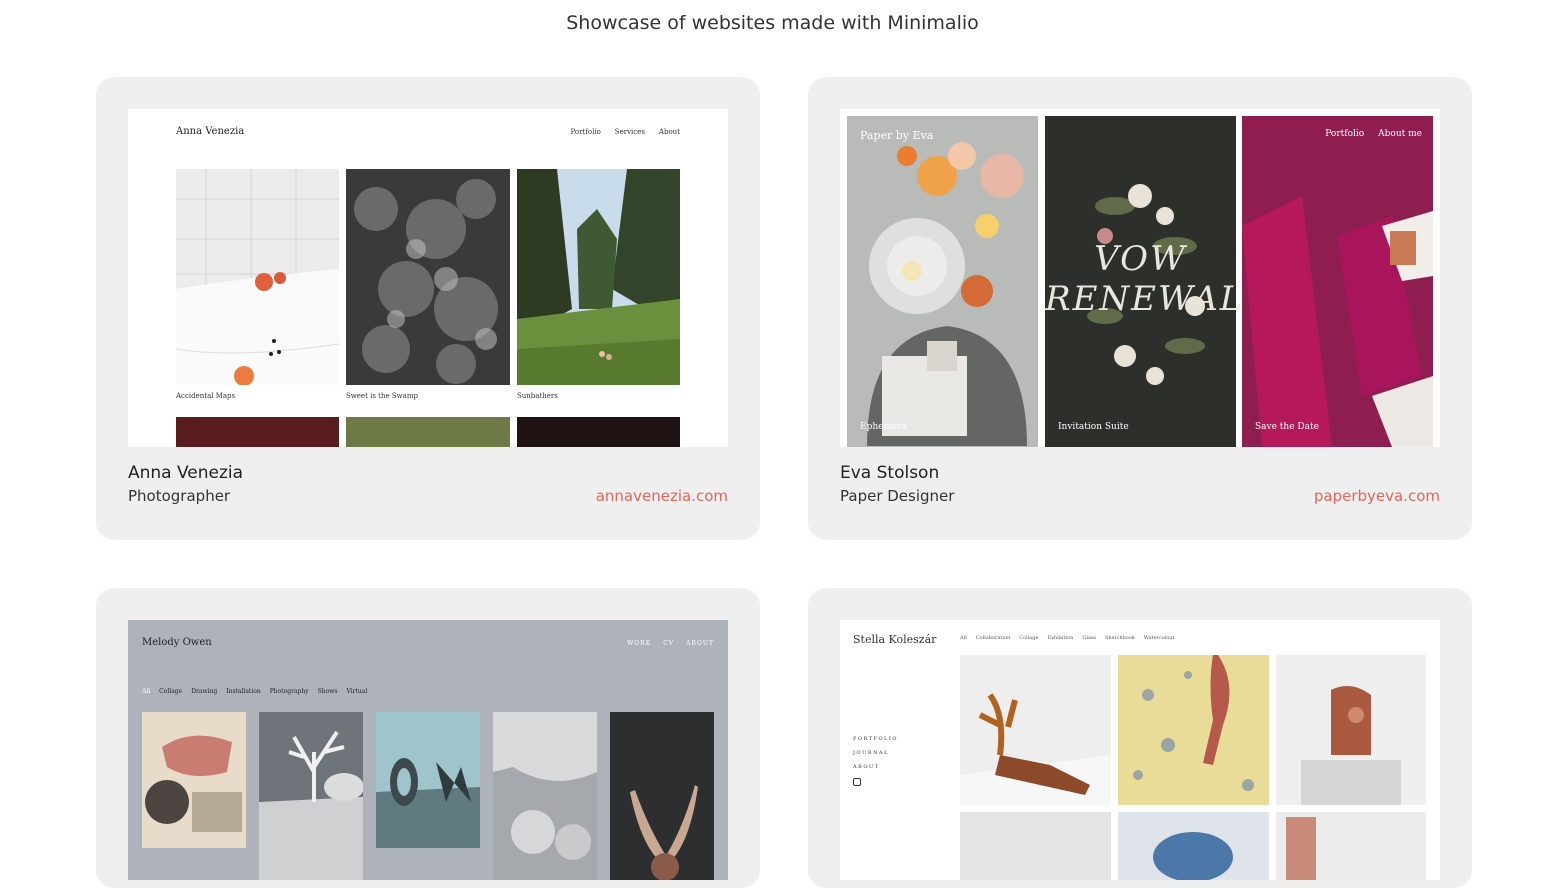 The width and height of the screenshot is (1545, 888). What do you see at coordinates (871, 753) in the screenshot?
I see `side-nav-journal: JOURNAL` at bounding box center [871, 753].